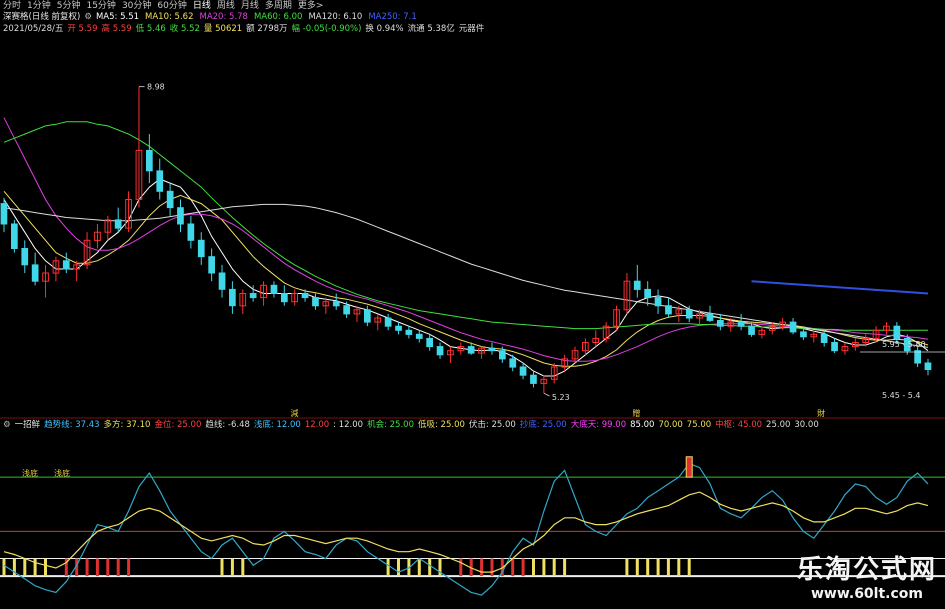  I want to click on period-tab-3: 15分钟, so click(100, 6).